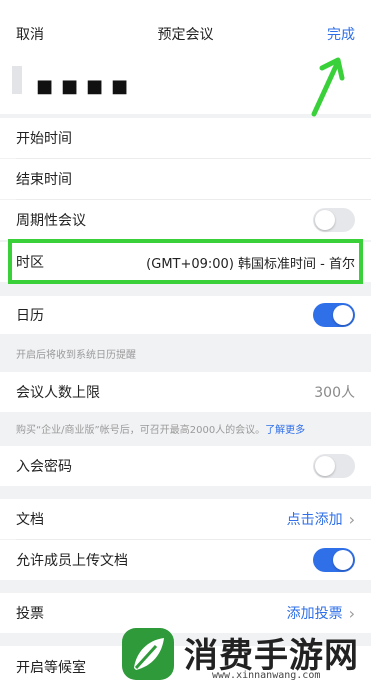 The height and width of the screenshot is (688, 371). I want to click on watermark: 消费手游网 www.xinnanwang.com, so click(243, 653).